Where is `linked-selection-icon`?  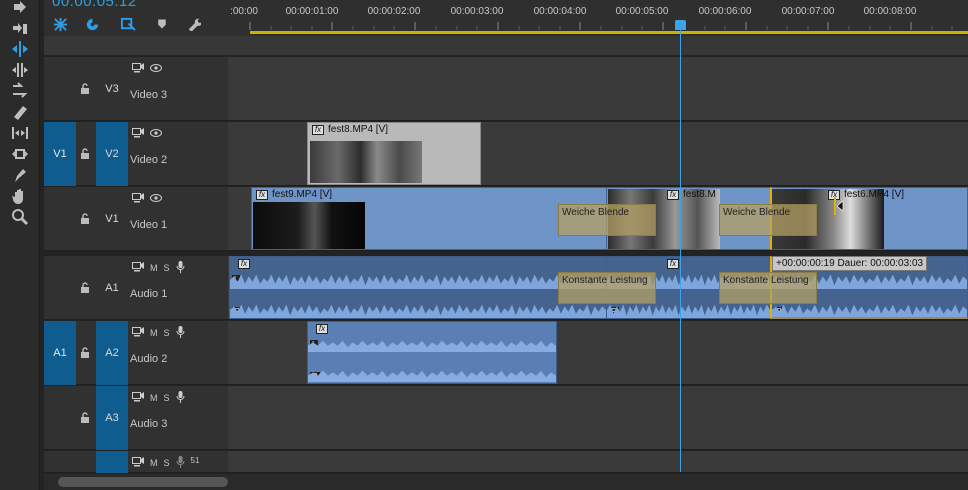 linked-selection-icon is located at coordinates (128, 24).